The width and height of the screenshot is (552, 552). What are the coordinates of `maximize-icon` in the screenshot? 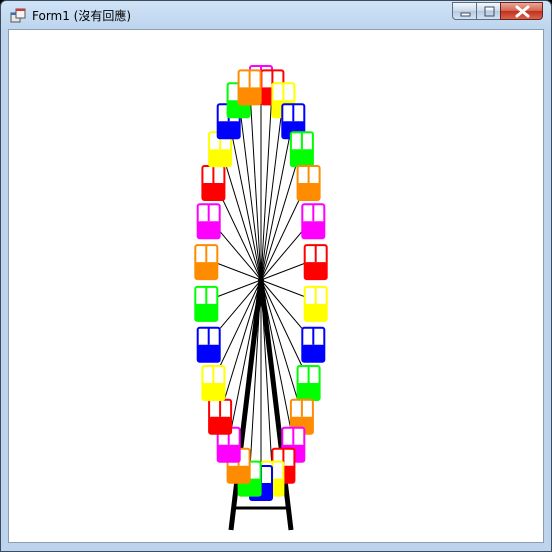 It's located at (489, 11).